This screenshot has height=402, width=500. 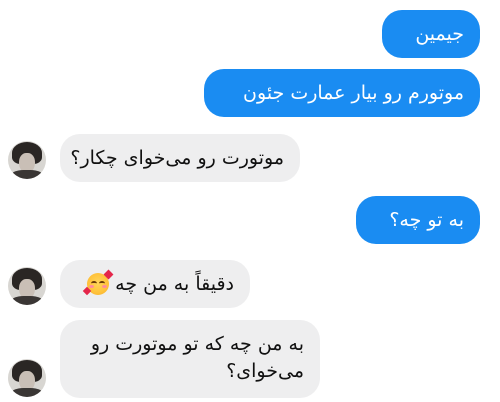 I want to click on message-bubble-outgoing: به تو چه؟, so click(x=418, y=220).